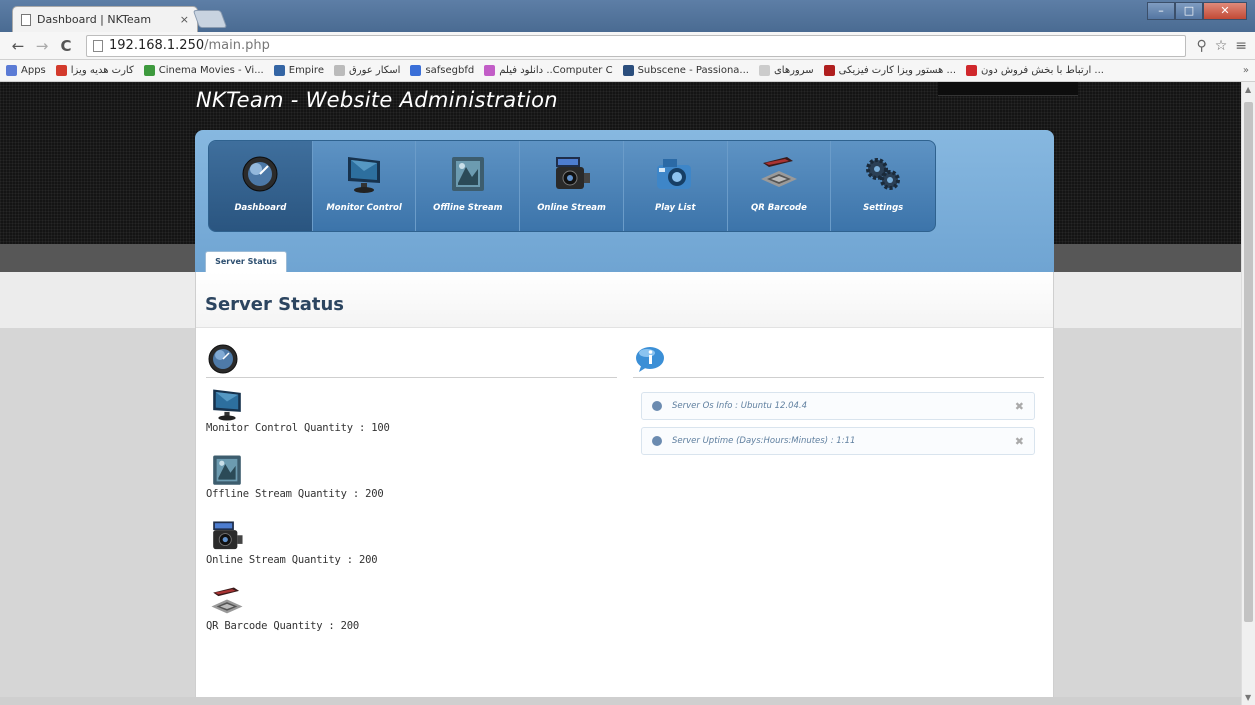 The width and height of the screenshot is (1255, 705). I want to click on address-bar: 192.168.1.250/main.php, so click(636, 45).